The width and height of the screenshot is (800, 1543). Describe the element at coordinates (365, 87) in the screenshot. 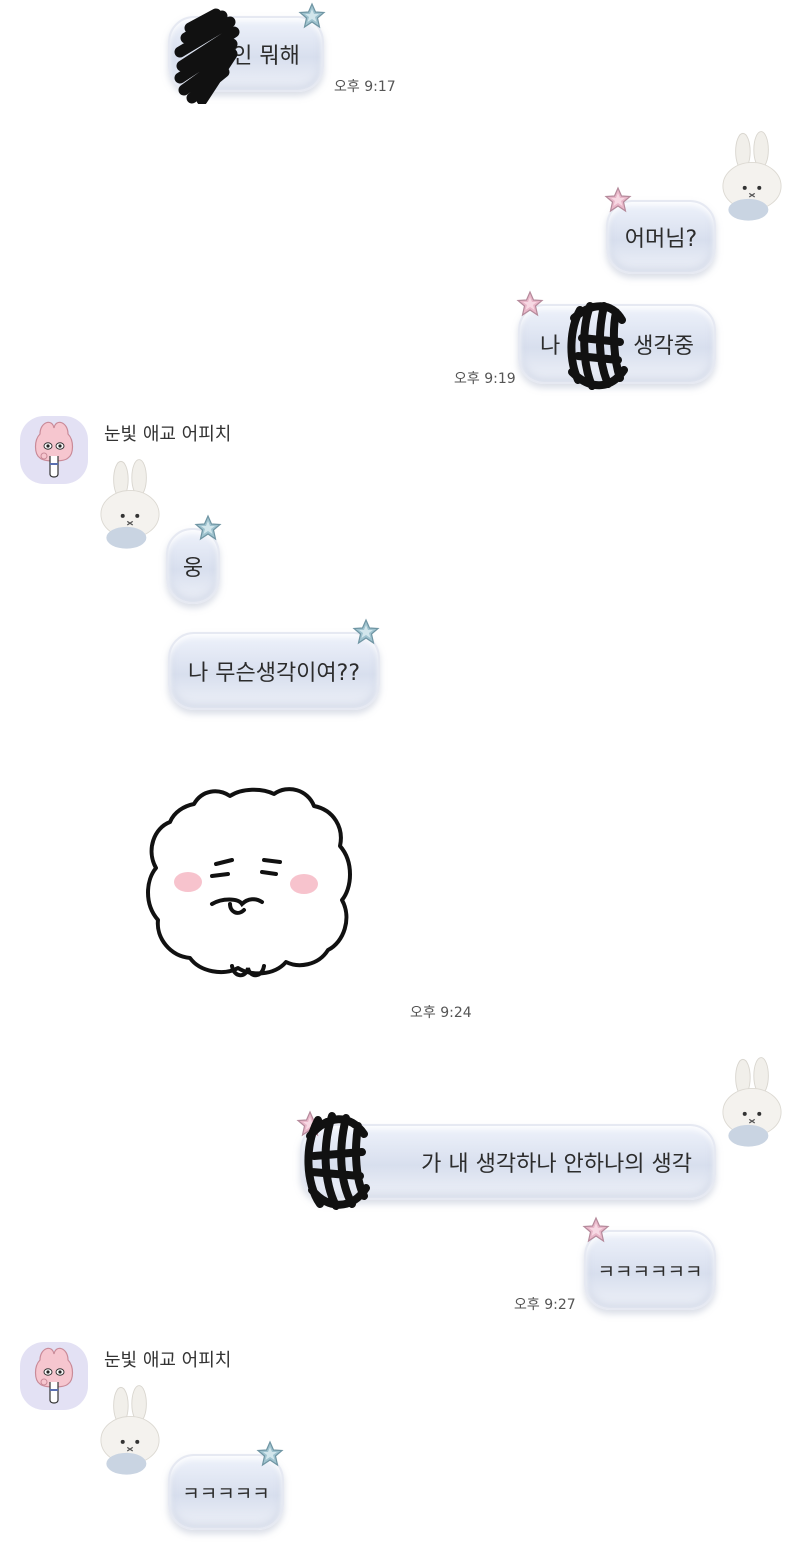

I see `timestamp: 오후 9:17` at that location.